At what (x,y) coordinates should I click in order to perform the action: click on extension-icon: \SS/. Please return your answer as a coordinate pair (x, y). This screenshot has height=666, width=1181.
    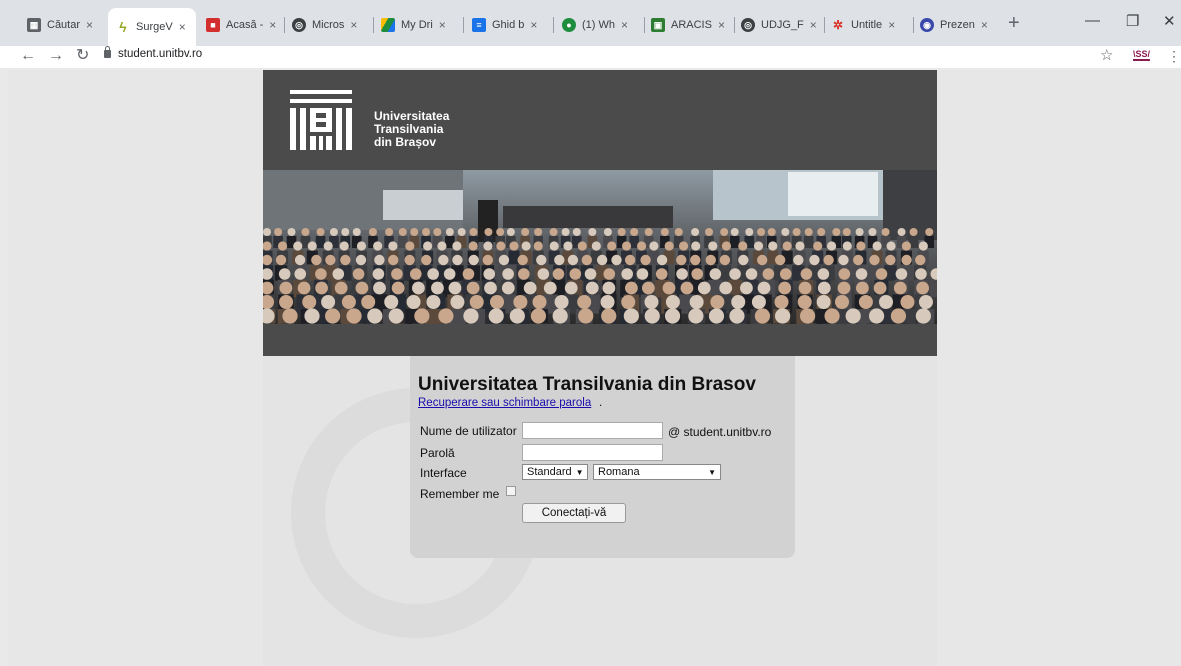
    Looking at the image, I should click on (1142, 55).